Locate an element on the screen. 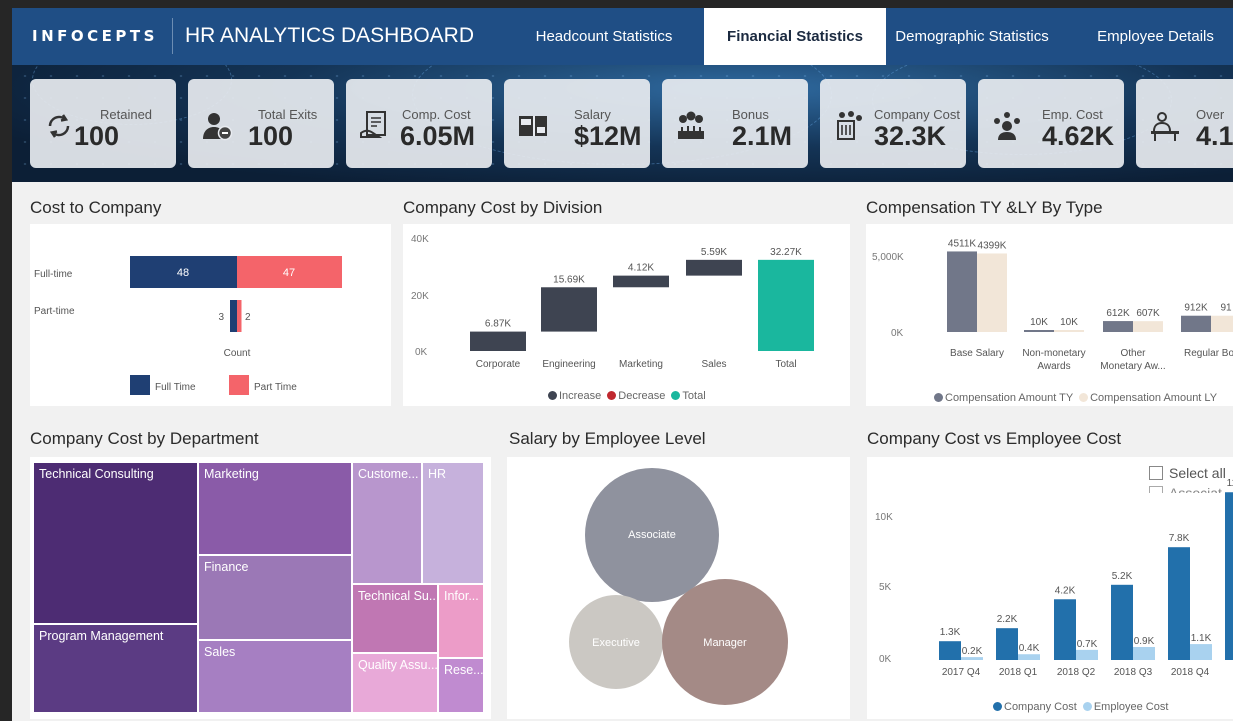 The image size is (1233, 721). select-all-checkbox is located at coordinates (1156, 473).